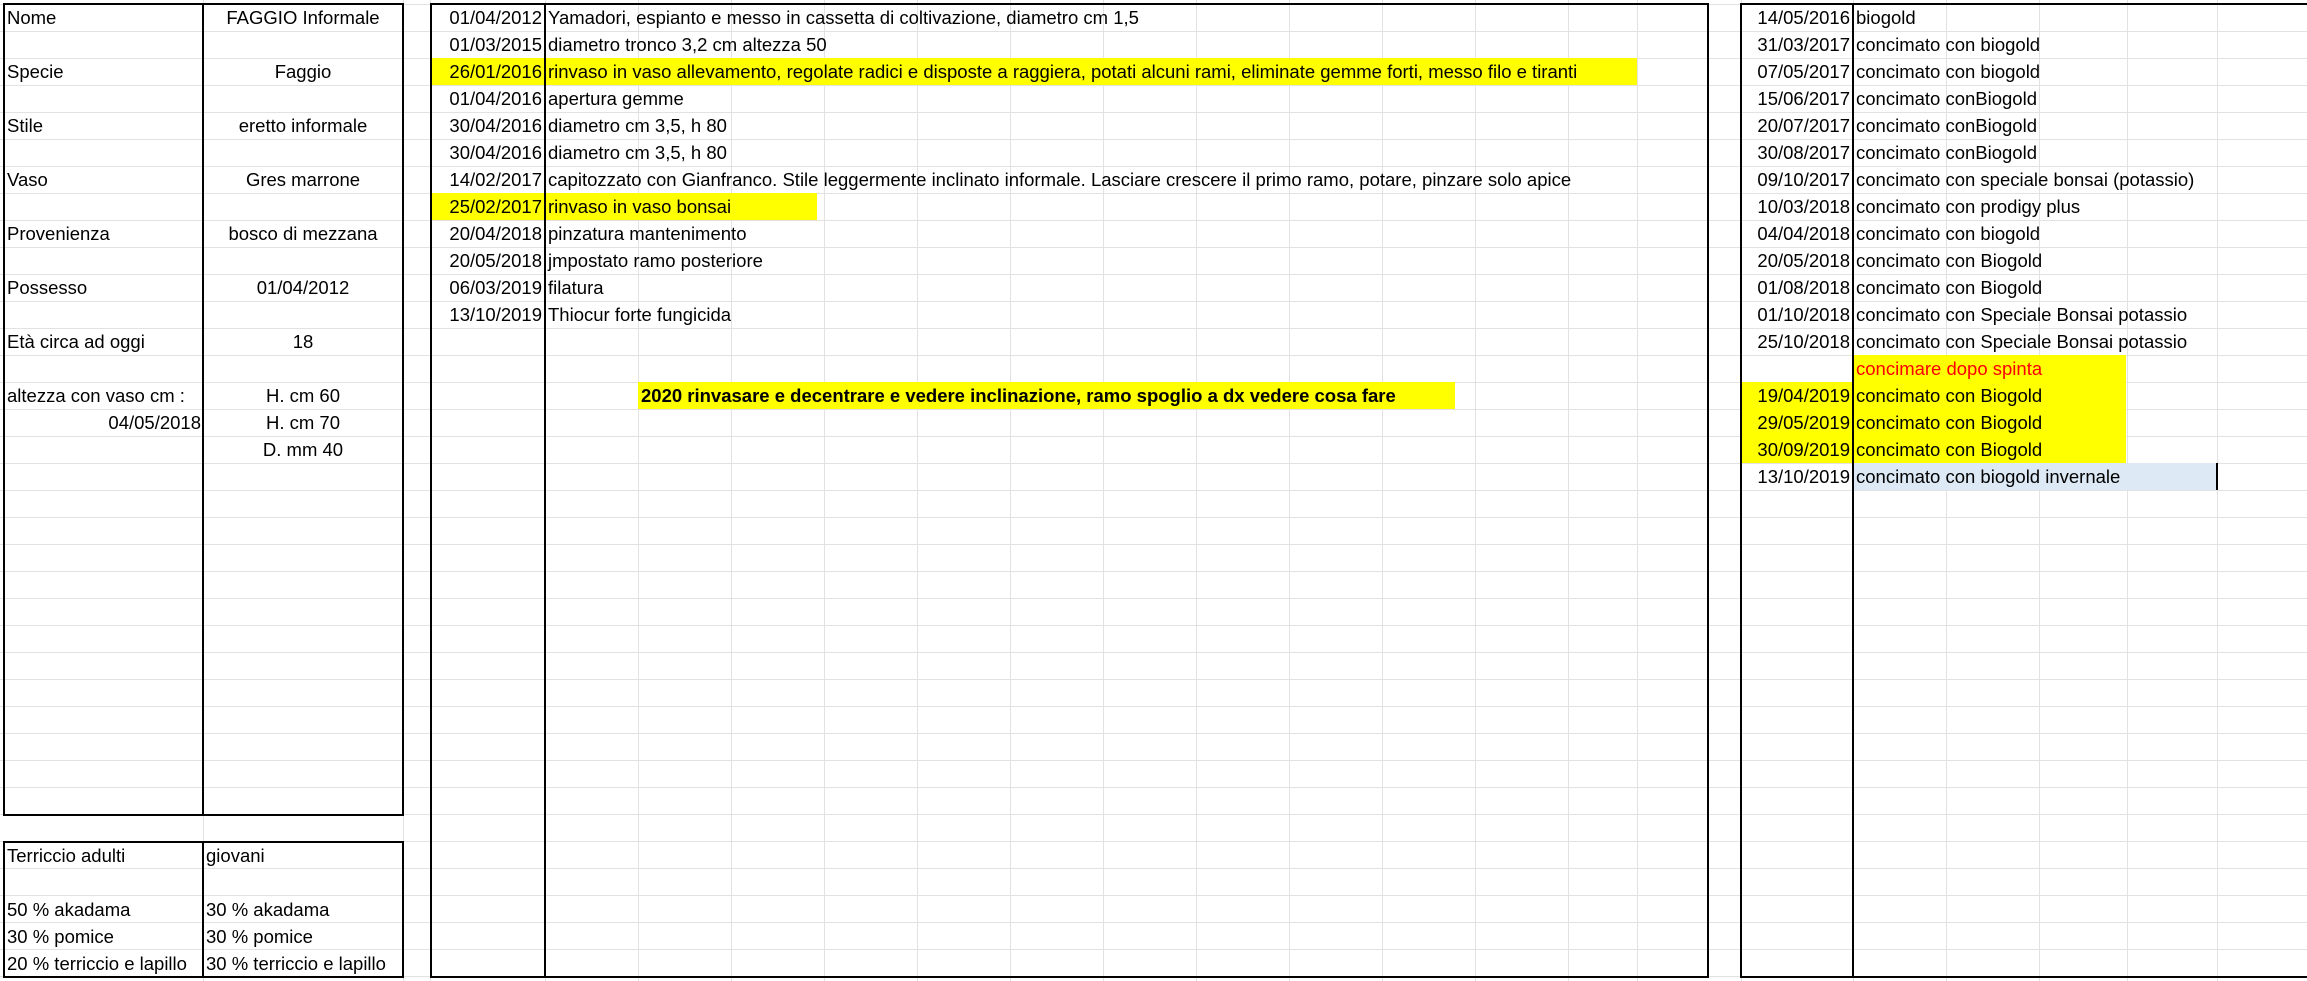  I want to click on info-value: FAGGIO Informale, so click(303, 17).